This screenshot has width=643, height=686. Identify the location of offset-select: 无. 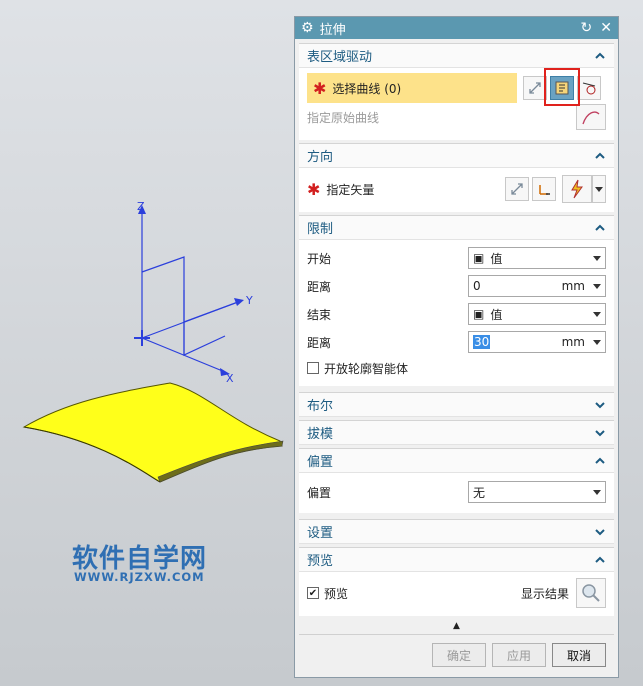
(537, 492).